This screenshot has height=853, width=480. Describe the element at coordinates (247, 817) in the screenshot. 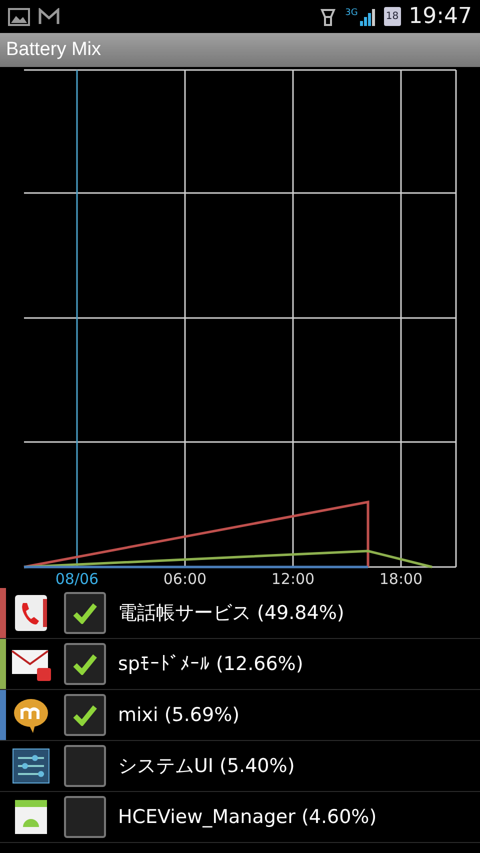

I see `app-usage-label: HCEView_Manager (4.60%)` at that location.